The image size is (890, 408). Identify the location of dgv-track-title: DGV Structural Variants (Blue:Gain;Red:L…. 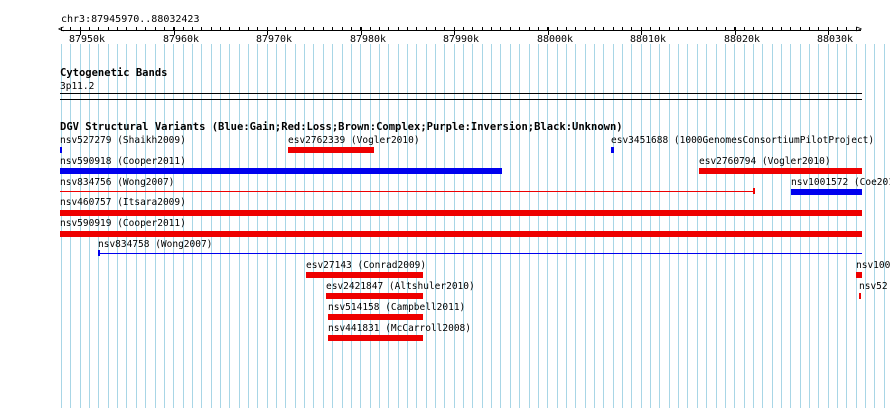
(341, 127).